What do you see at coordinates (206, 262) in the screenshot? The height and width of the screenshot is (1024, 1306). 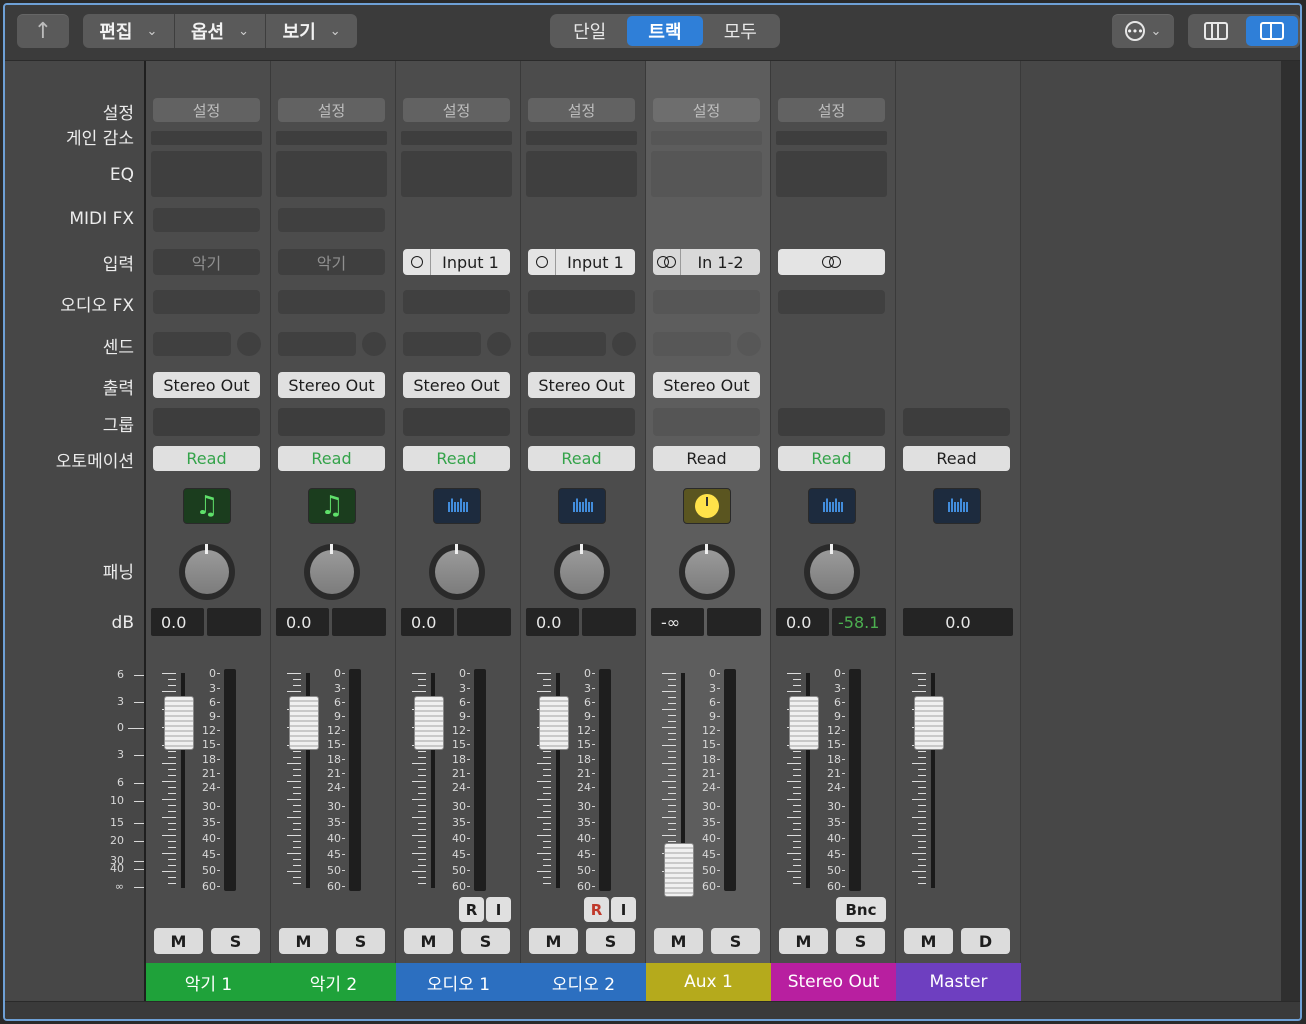 I see `input-slot: 악기` at bounding box center [206, 262].